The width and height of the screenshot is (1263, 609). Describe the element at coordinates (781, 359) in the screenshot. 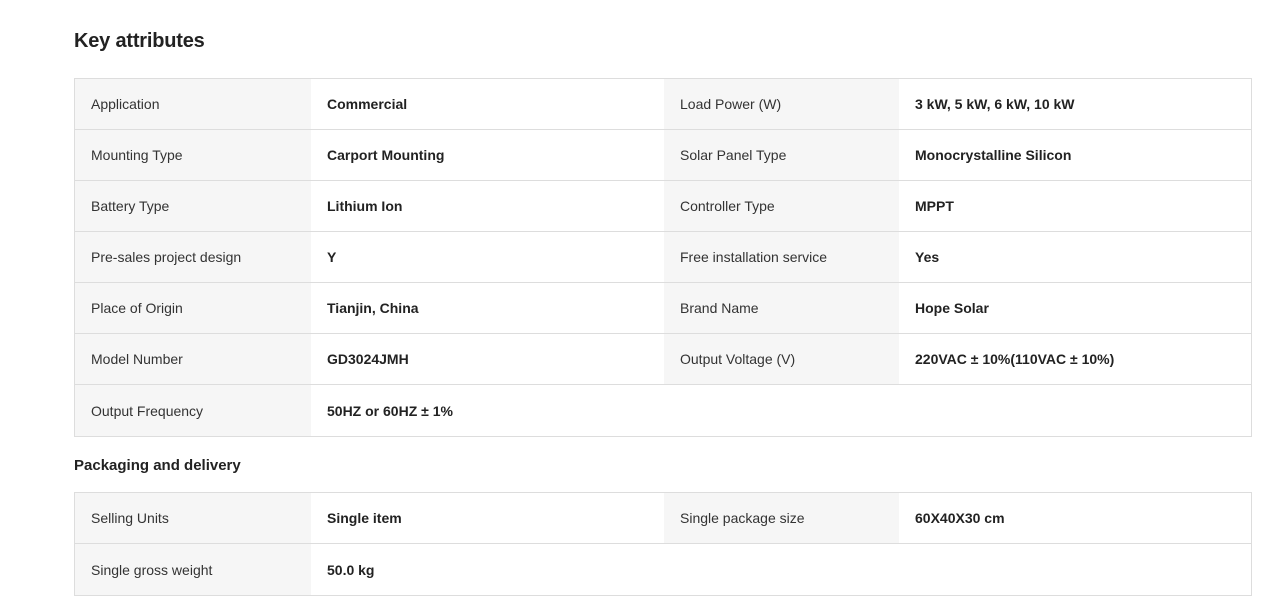

I see `attribute-label: Output Voltage (V)` at that location.